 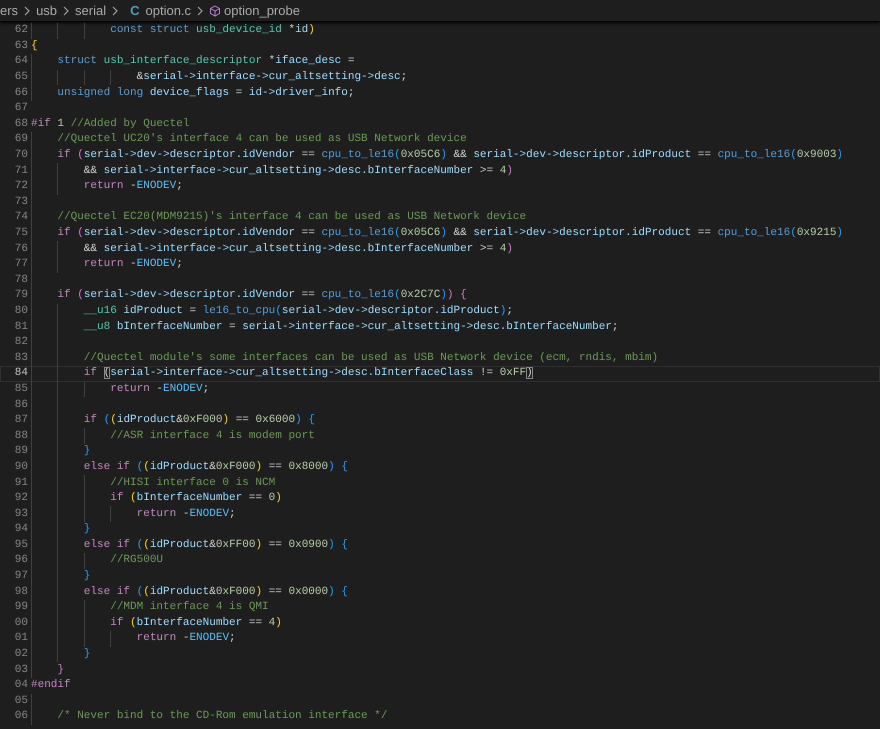 I want to click on line-number: 02, so click(x=21, y=654).